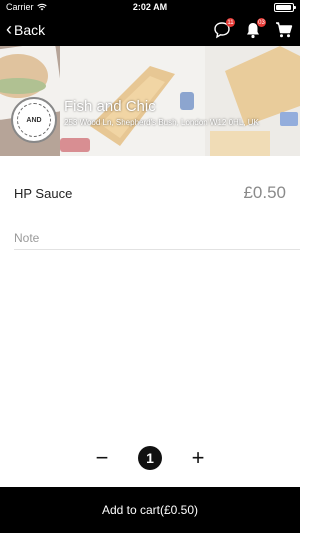 The height and width of the screenshot is (533, 320). What do you see at coordinates (150, 30) in the screenshot?
I see `nav-bar: ‹ Back 11 03` at bounding box center [150, 30].